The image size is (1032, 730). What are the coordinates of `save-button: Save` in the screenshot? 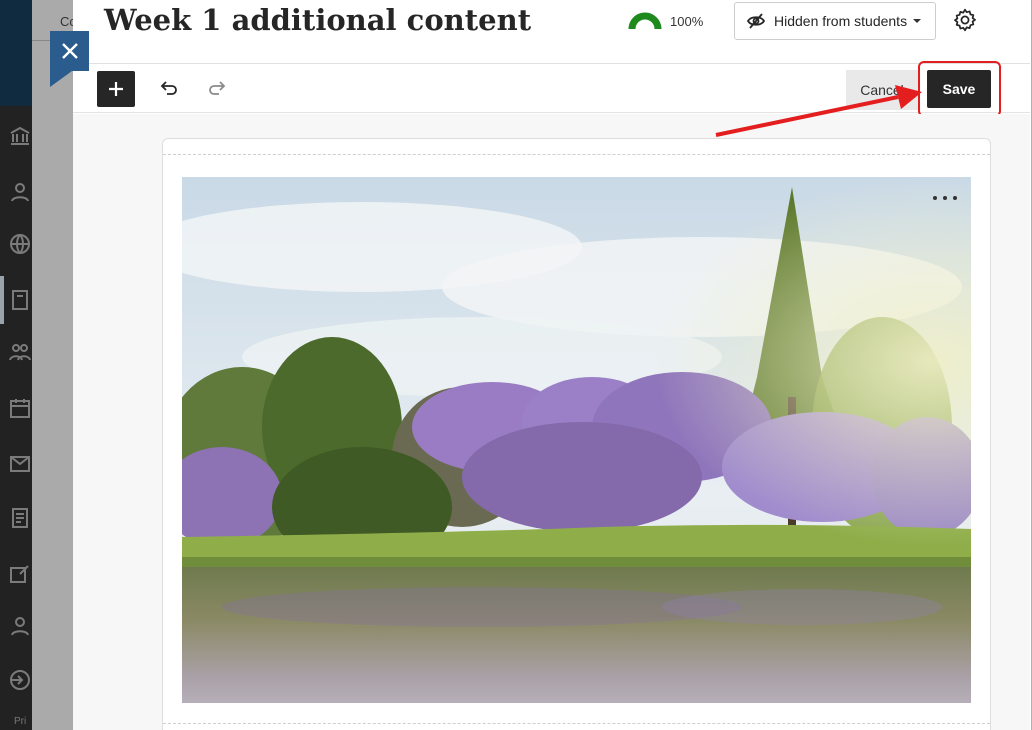 It's located at (959, 89).